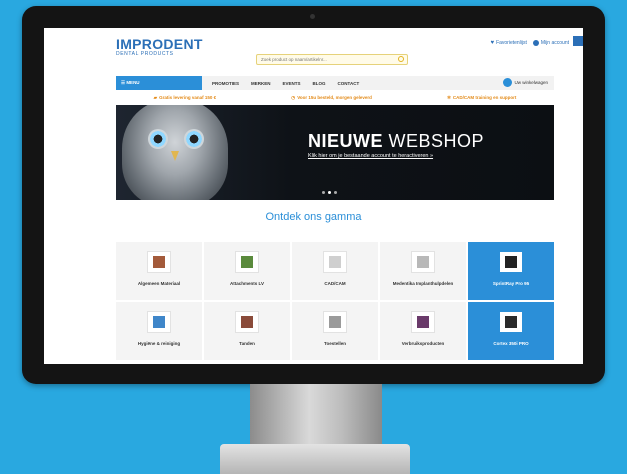 The height and width of the screenshot is (474, 627). I want to click on usp-text: Voor 15u besteld, morgen geleverd, so click(334, 97).